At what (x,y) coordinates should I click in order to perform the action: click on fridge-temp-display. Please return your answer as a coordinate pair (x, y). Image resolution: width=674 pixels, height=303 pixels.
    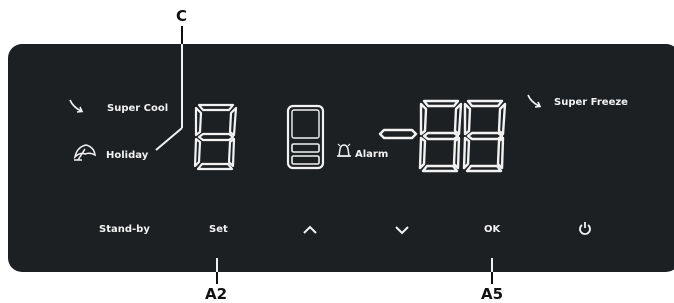
    Looking at the image, I should click on (215, 137).